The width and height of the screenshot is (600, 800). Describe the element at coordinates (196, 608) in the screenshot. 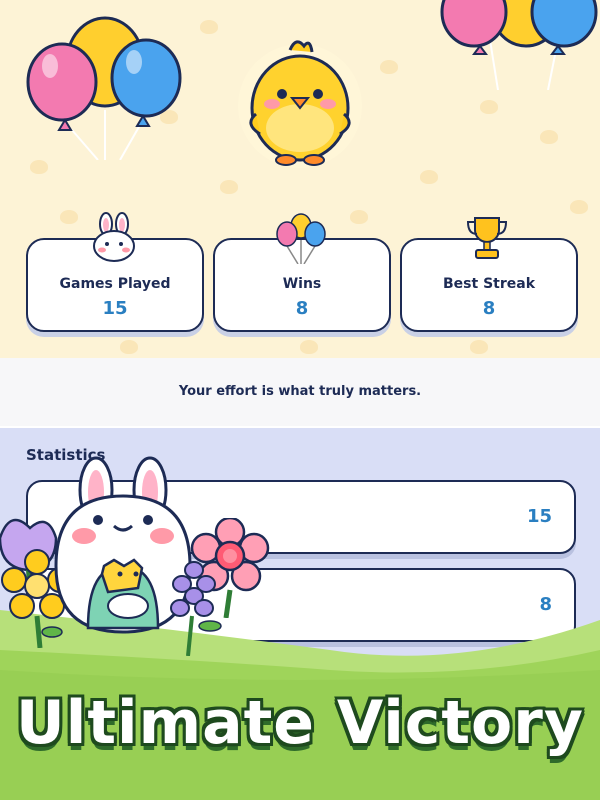

I see `lavender-flower-icon` at that location.